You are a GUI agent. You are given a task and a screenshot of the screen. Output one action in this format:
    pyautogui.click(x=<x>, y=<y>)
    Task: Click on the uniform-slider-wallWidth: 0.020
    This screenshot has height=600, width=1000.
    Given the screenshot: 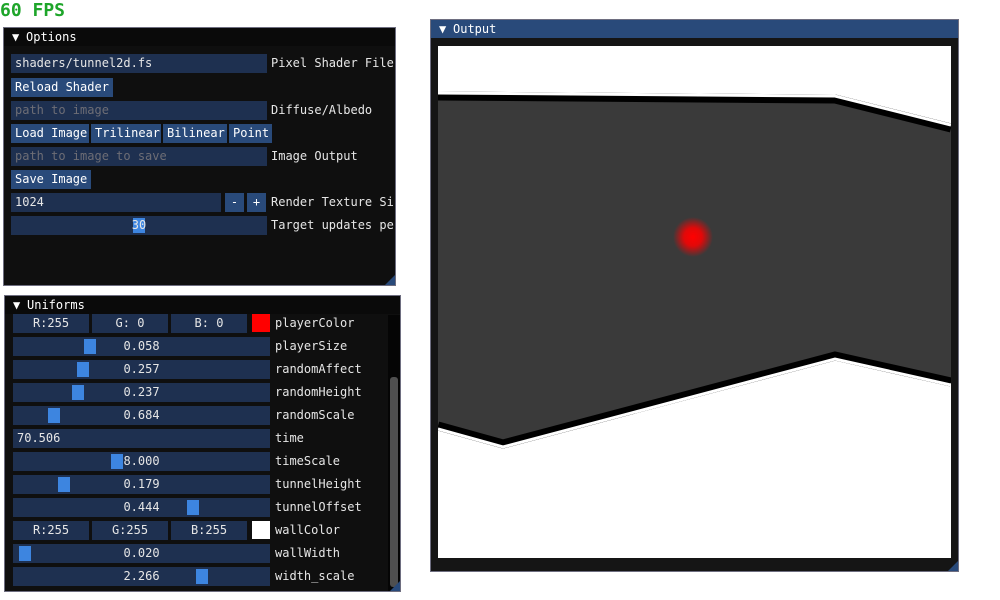 What is the action you would take?
    pyautogui.click(x=141, y=553)
    